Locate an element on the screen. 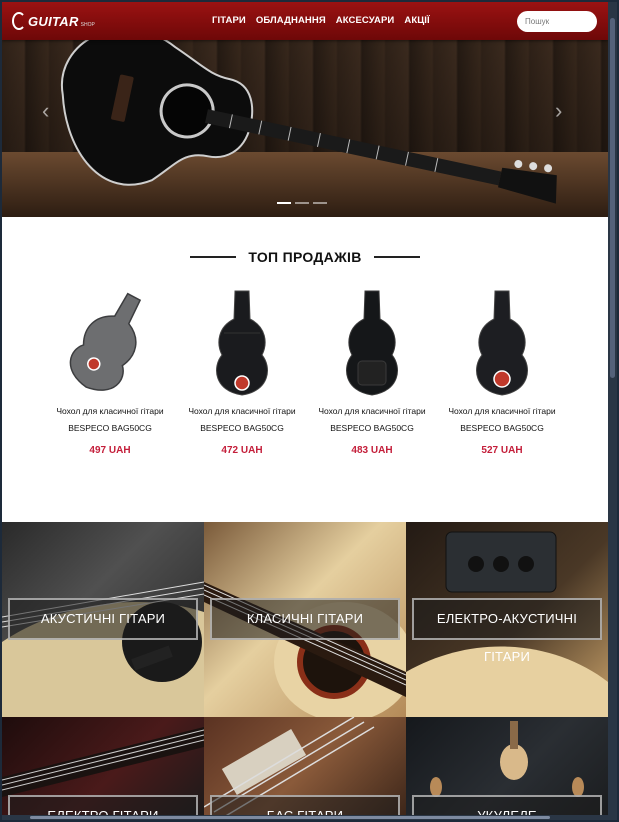 The width and height of the screenshot is (619, 822). logo: GUITAR SHOP is located at coordinates (53, 21).